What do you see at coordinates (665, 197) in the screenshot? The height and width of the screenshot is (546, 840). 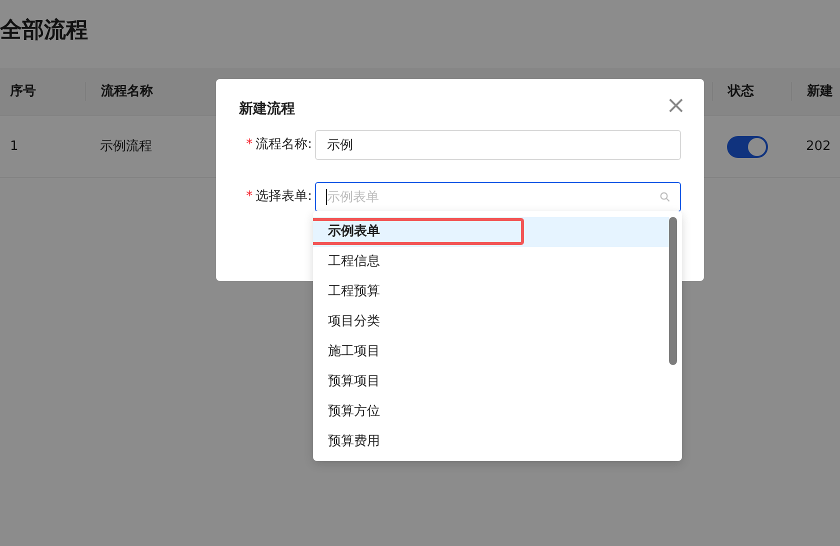 I see `search-icon` at bounding box center [665, 197].